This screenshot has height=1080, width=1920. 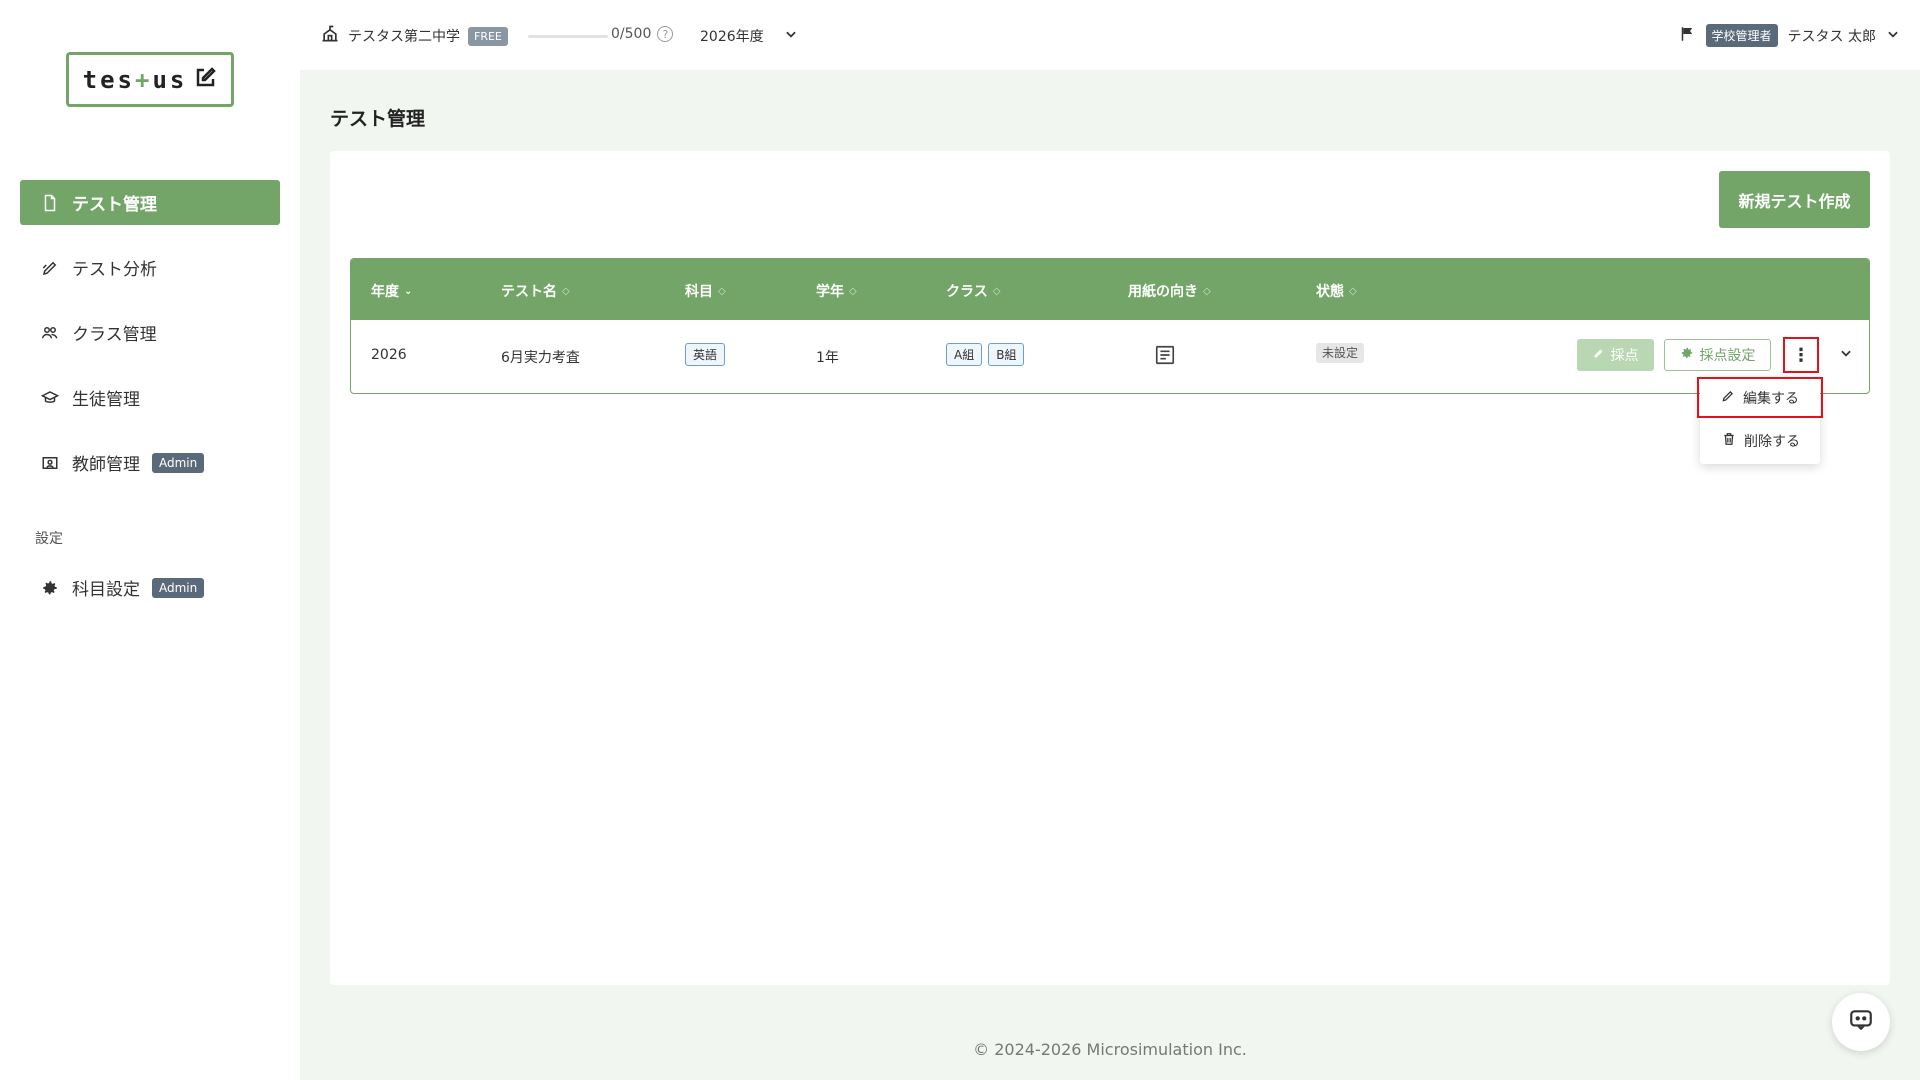 I want to click on table-row: 2026 6月実力考査 英語 1年 A組 B組 未設定 採点 採点設定 ⋮, so click(x=1110, y=356).